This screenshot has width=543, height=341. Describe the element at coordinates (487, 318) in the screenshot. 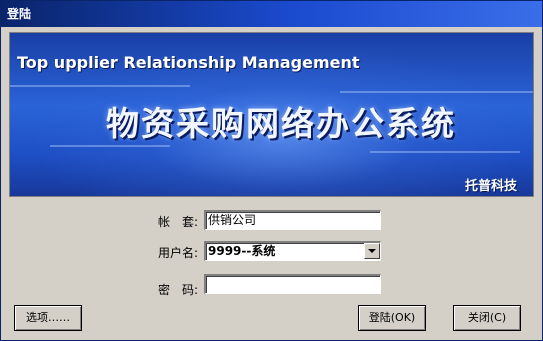

I see `close-button: 关闭(C)` at that location.